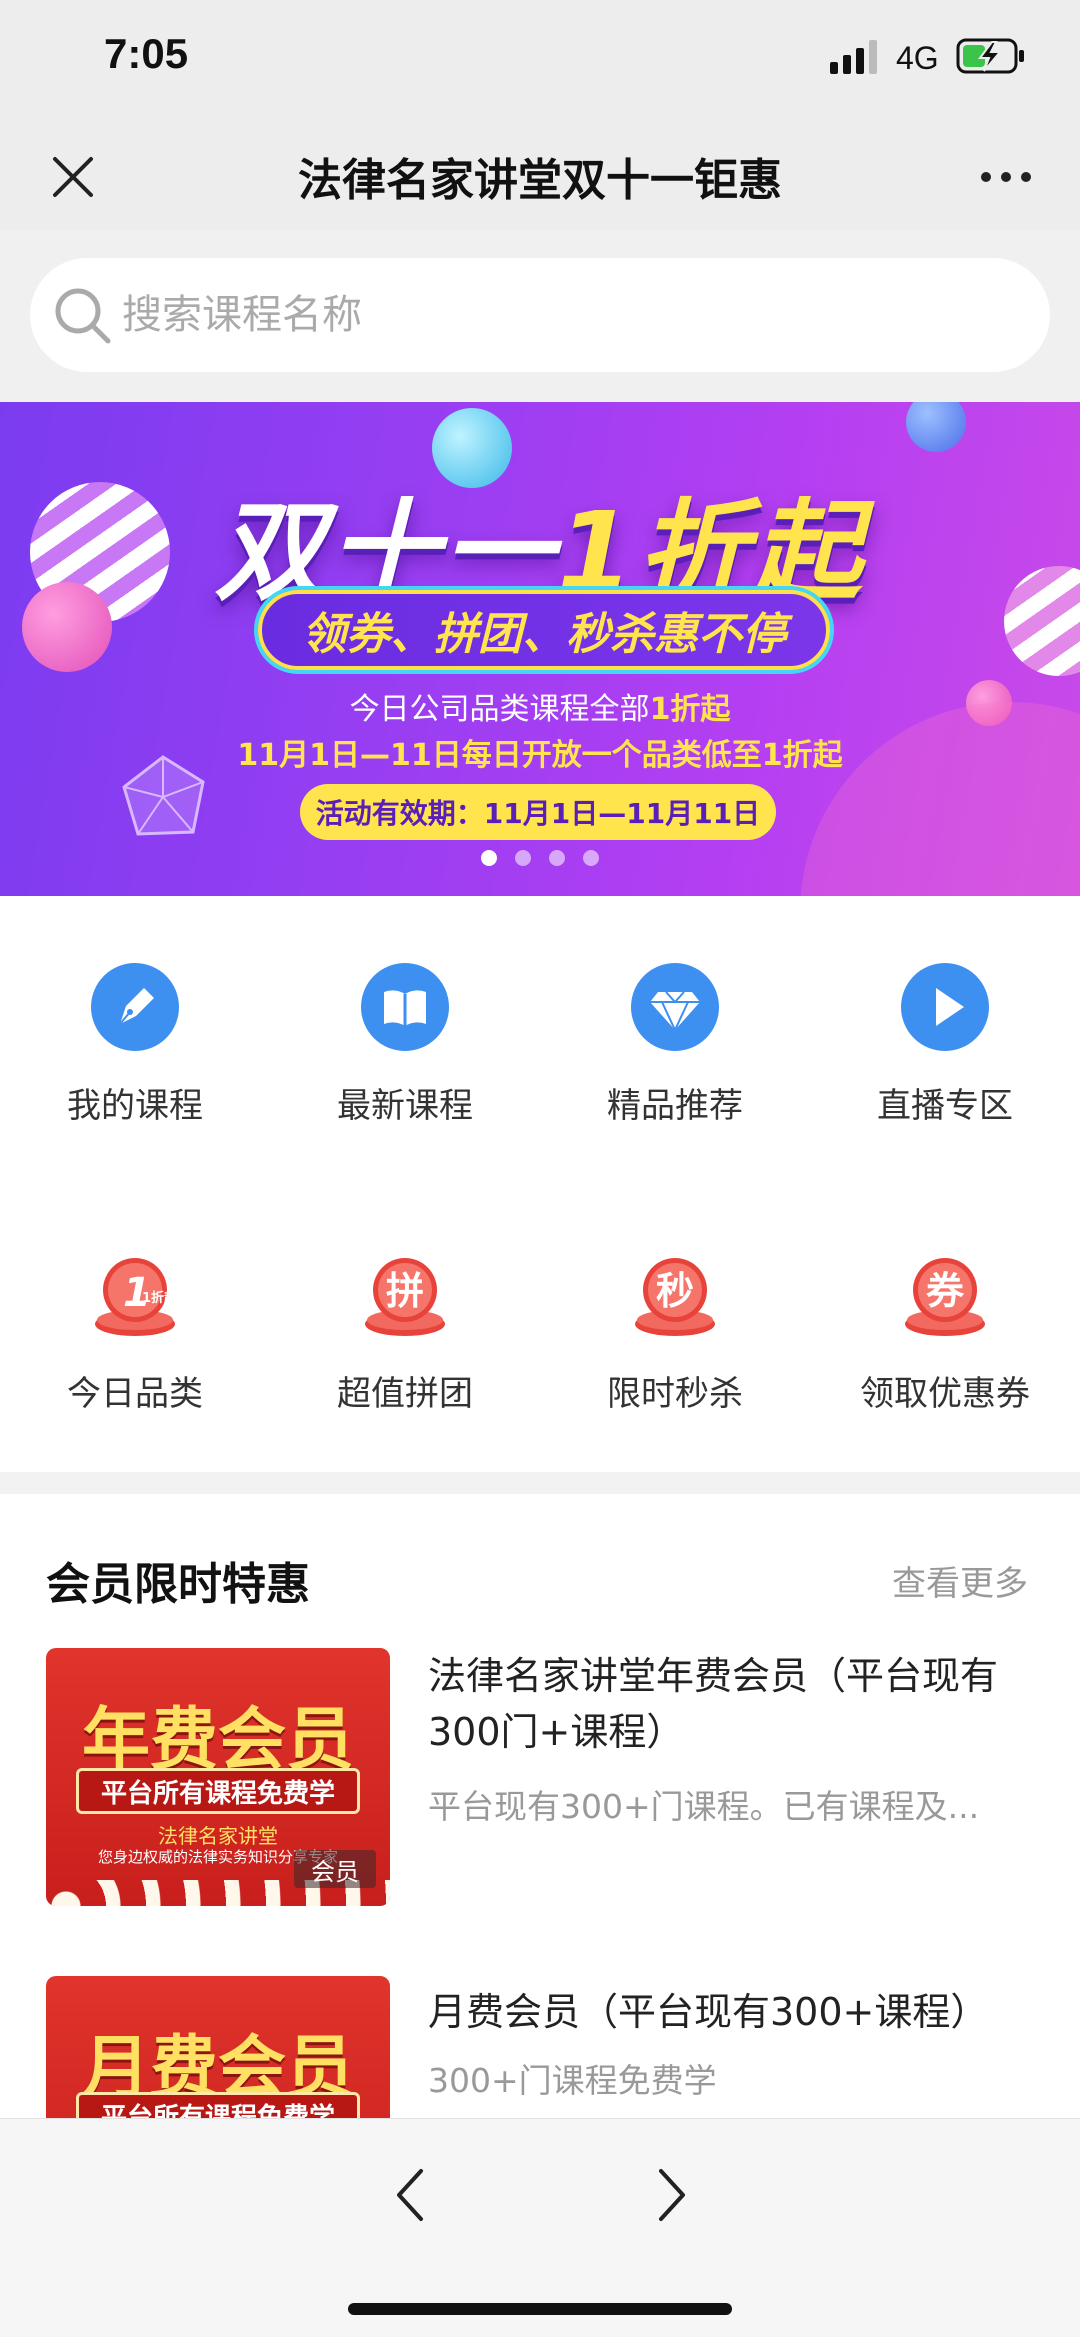 The height and width of the screenshot is (2337, 1080). What do you see at coordinates (690, 709) in the screenshot?
I see `banner-line1-highlight: 1折起` at bounding box center [690, 709].